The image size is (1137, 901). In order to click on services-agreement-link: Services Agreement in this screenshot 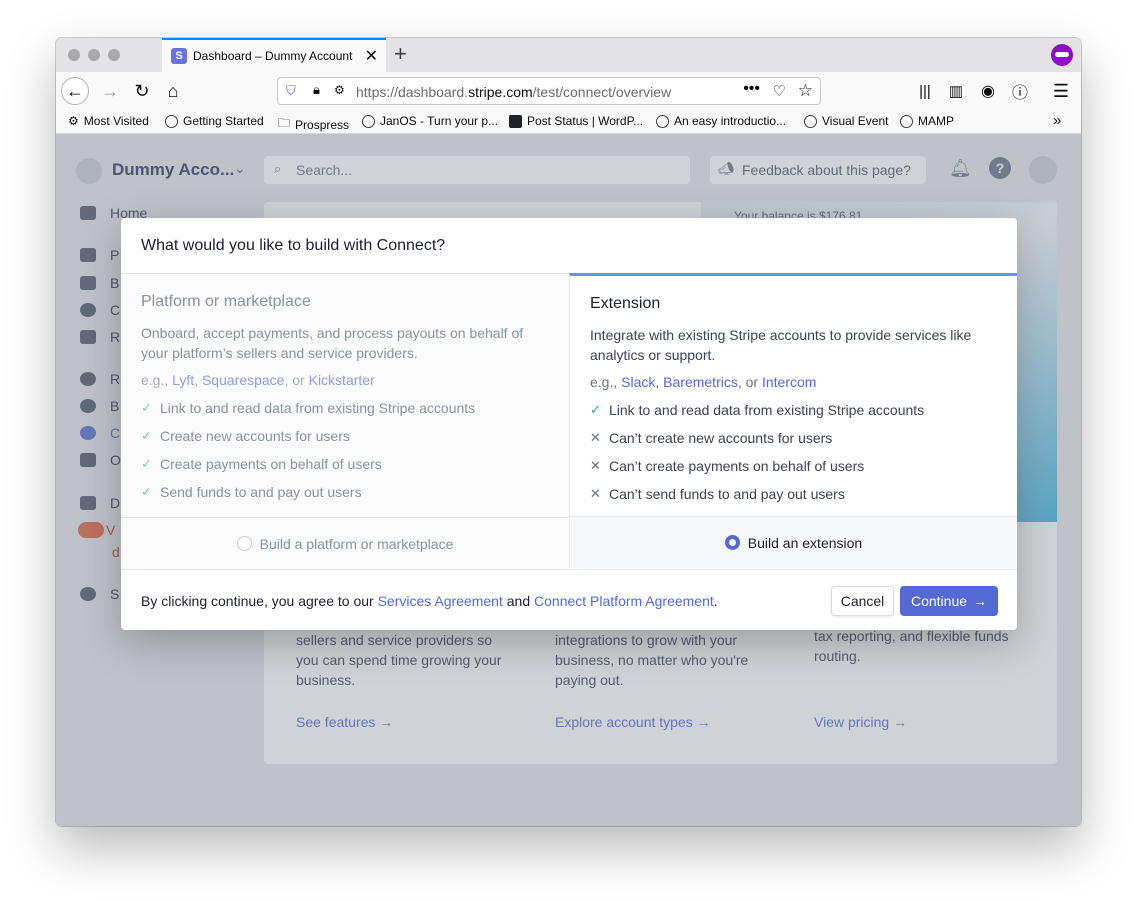, I will do `click(440, 601)`.